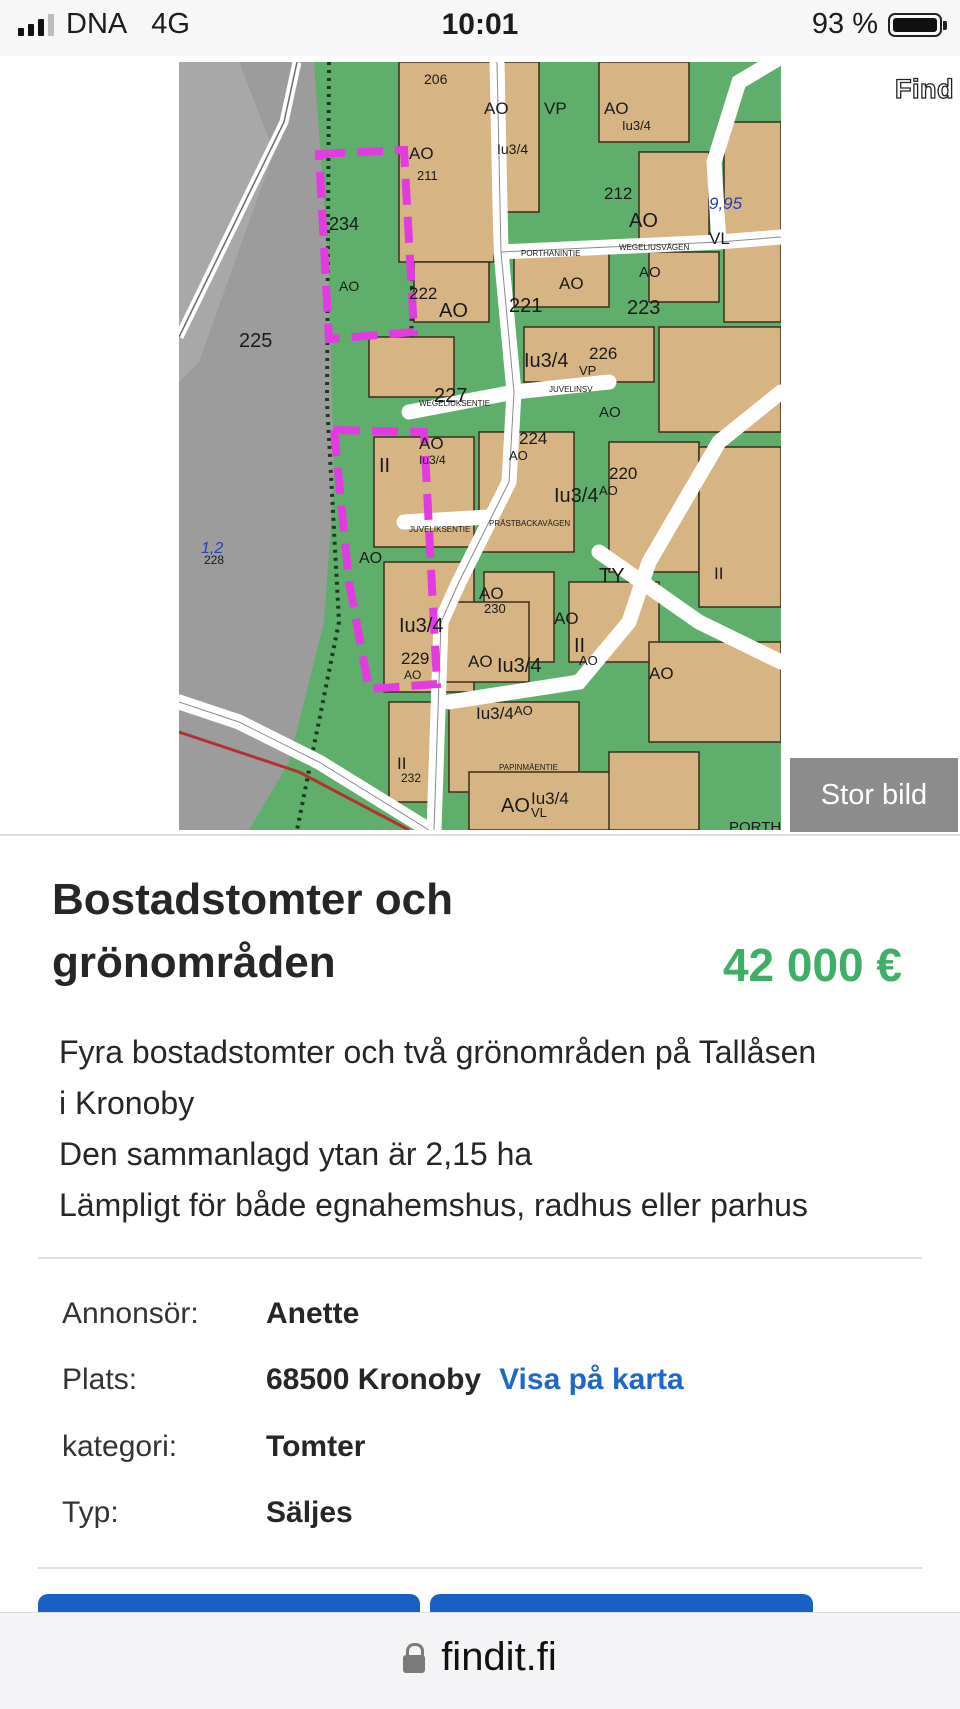 Image resolution: width=960 pixels, height=1709 pixels. I want to click on map-label: 211, so click(427, 175).